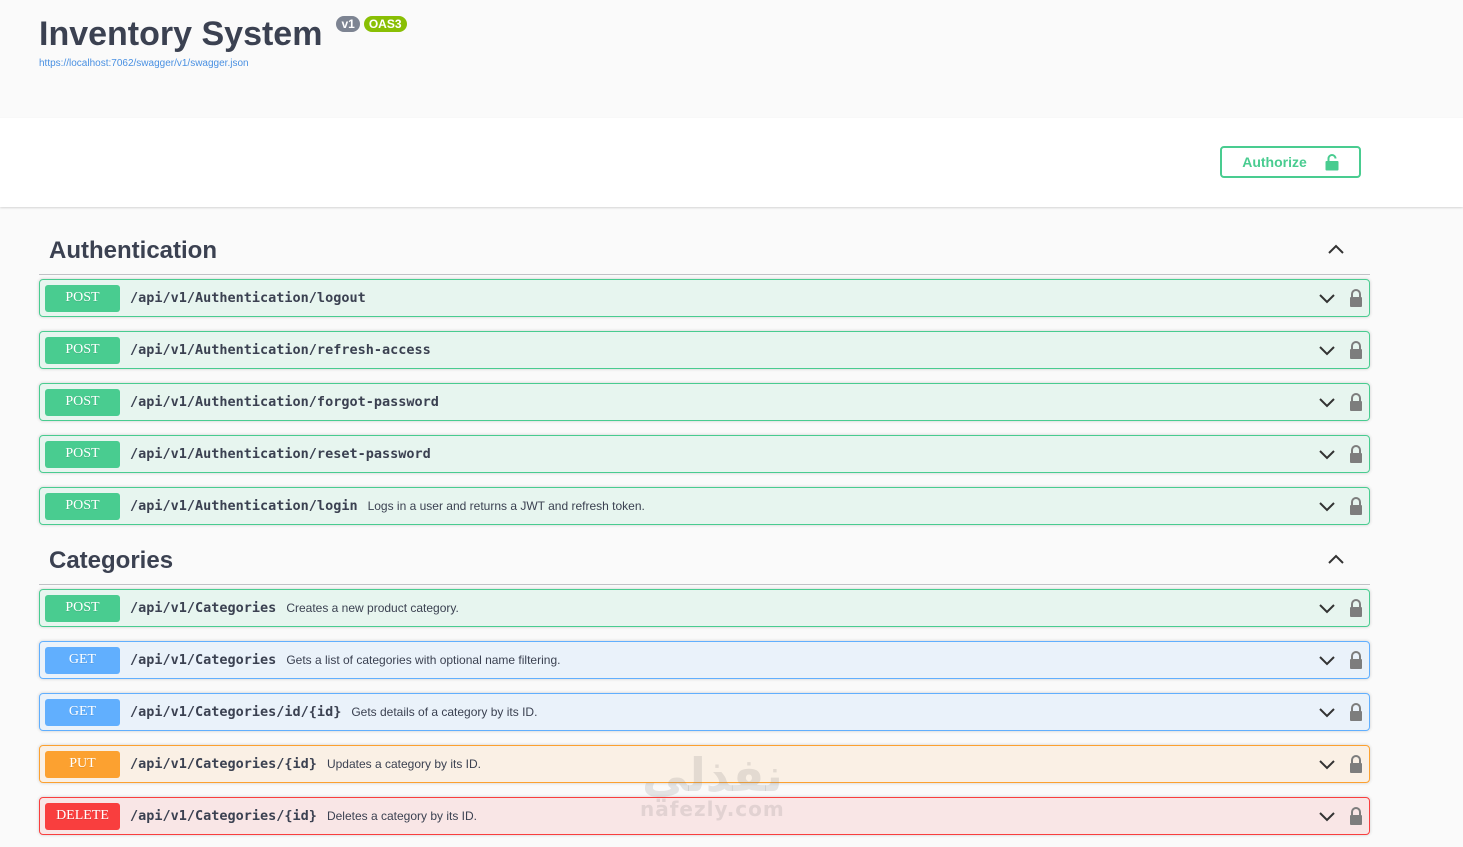 This screenshot has width=1463, height=847. What do you see at coordinates (402, 816) in the screenshot?
I see `operation-summary: Deletes a category by its ID.` at bounding box center [402, 816].